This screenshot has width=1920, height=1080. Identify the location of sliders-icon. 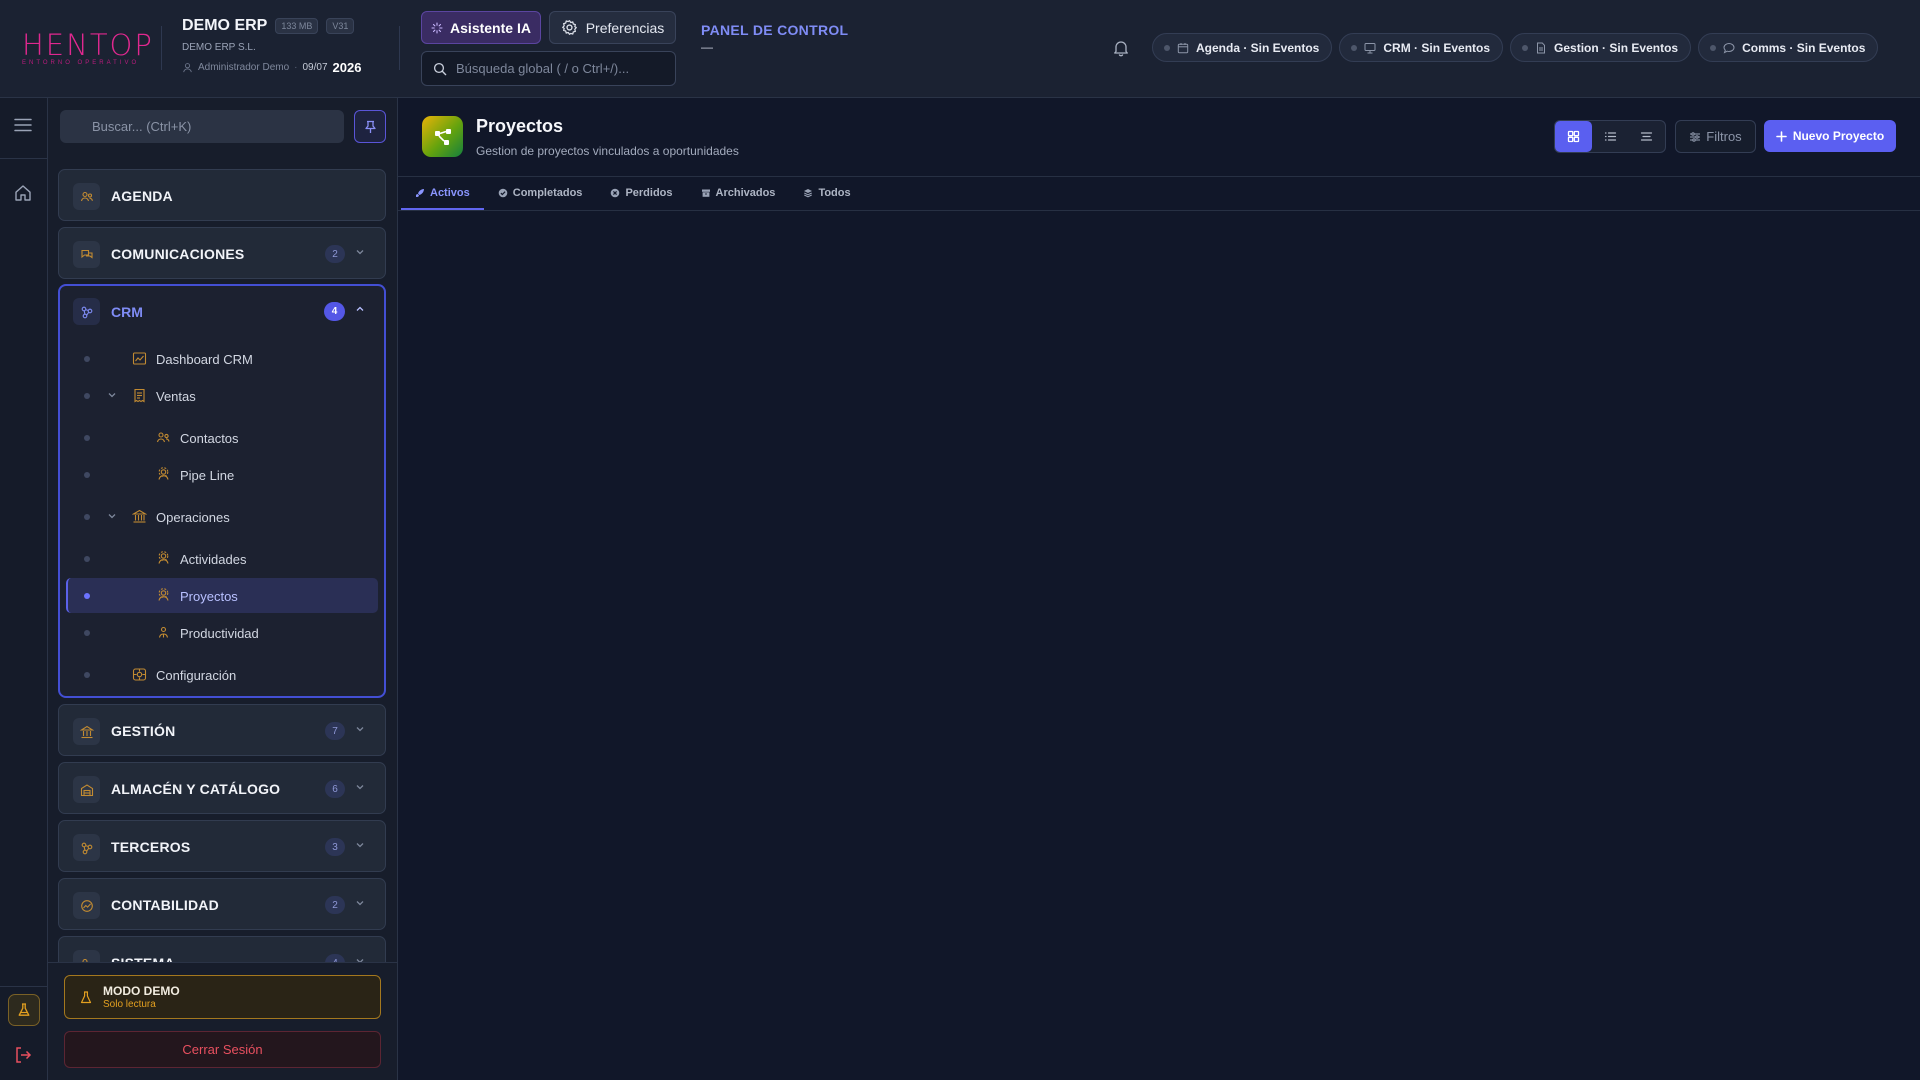
(1695, 137).